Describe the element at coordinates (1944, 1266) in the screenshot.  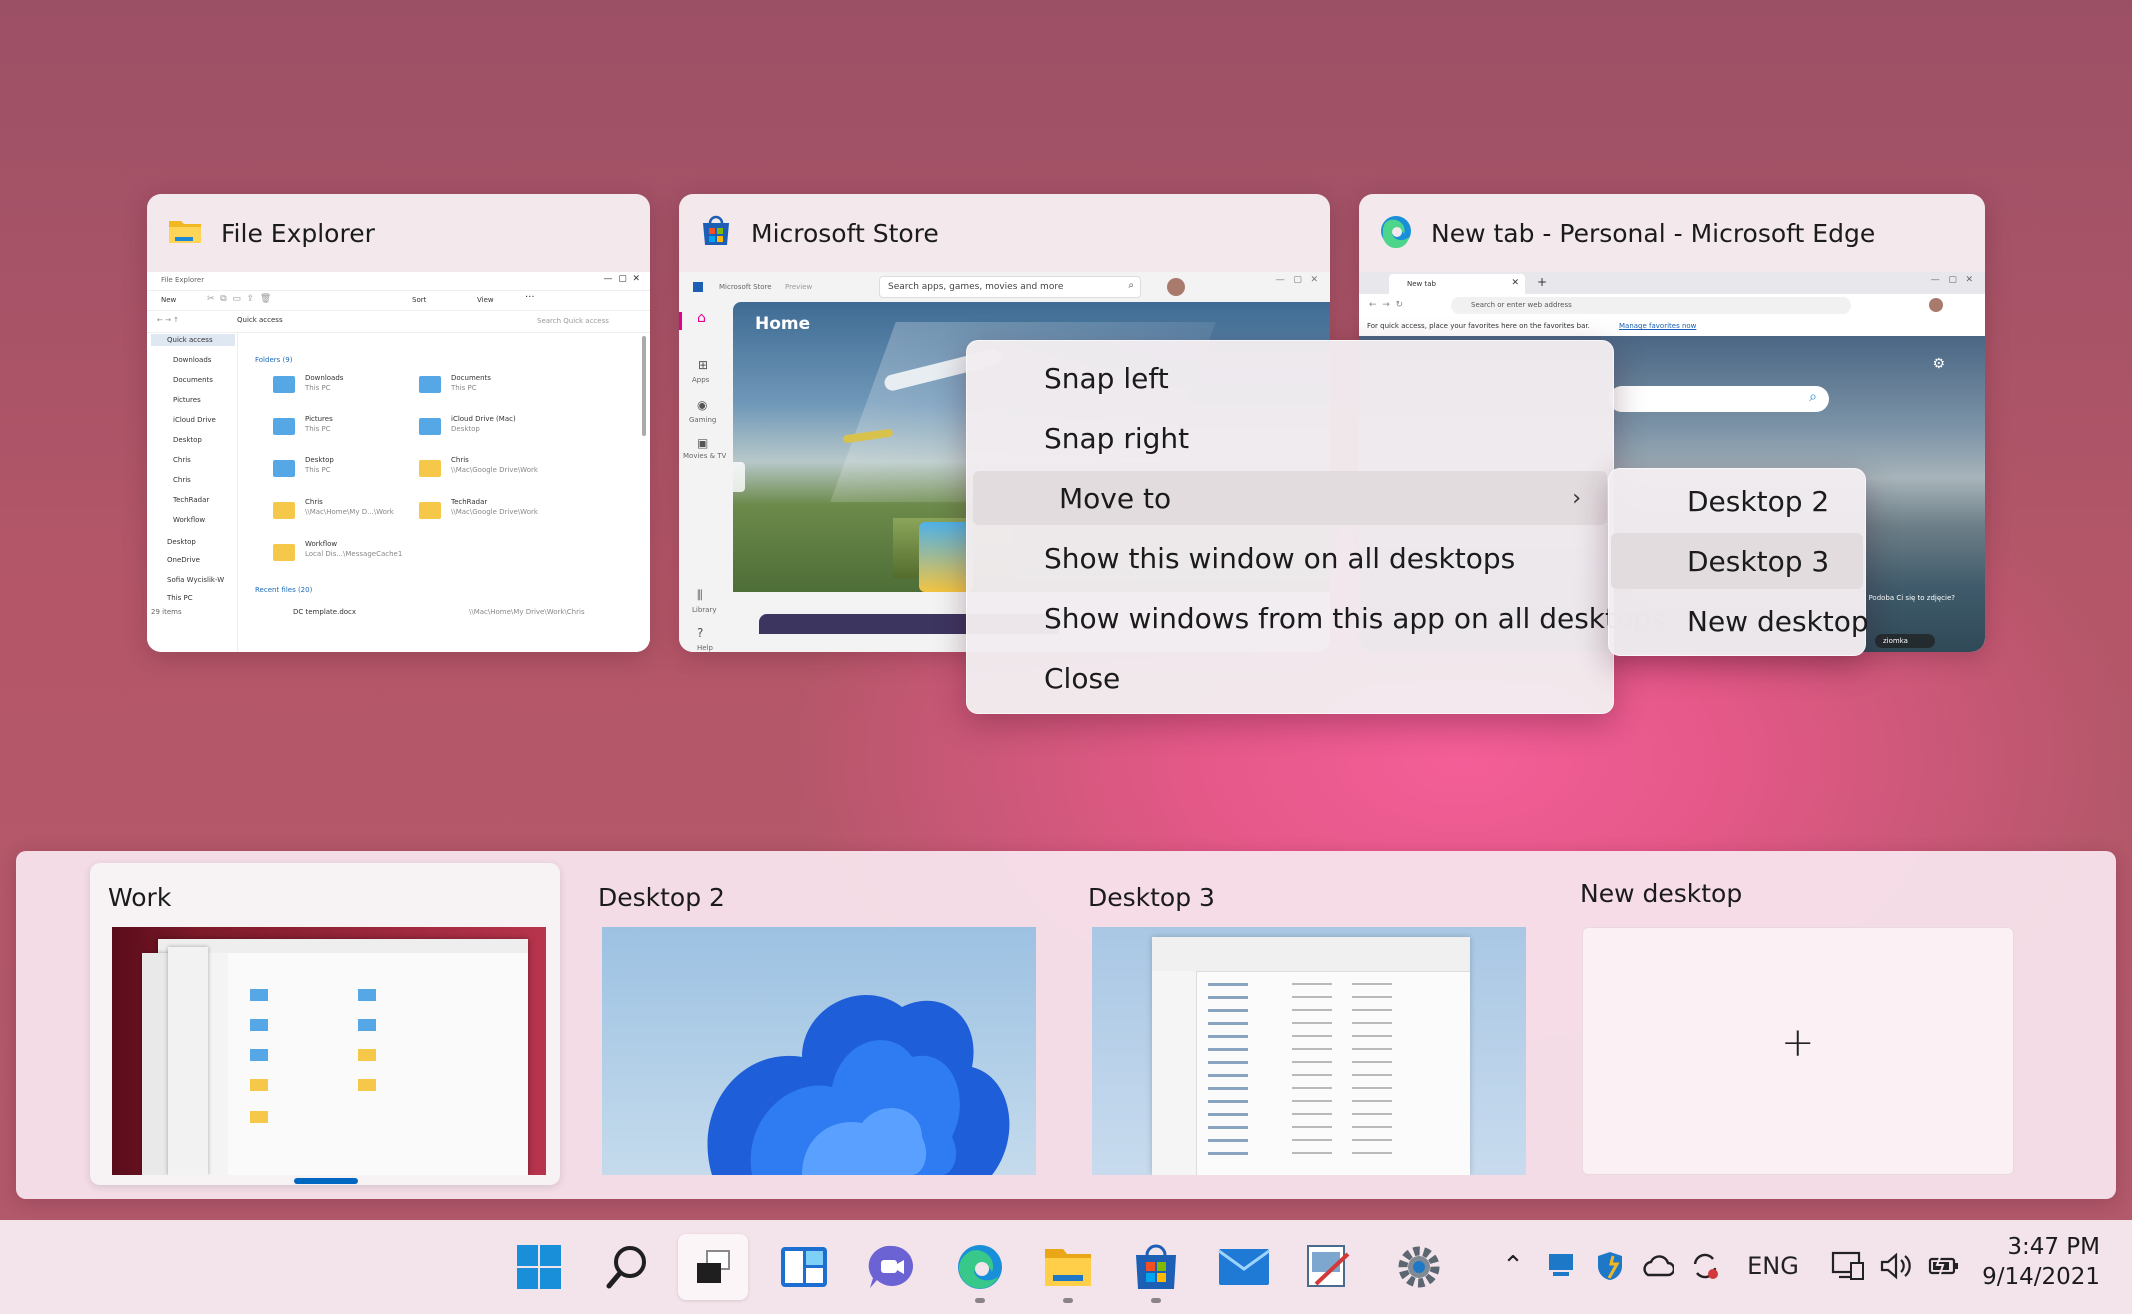
I see `tray-battery` at that location.